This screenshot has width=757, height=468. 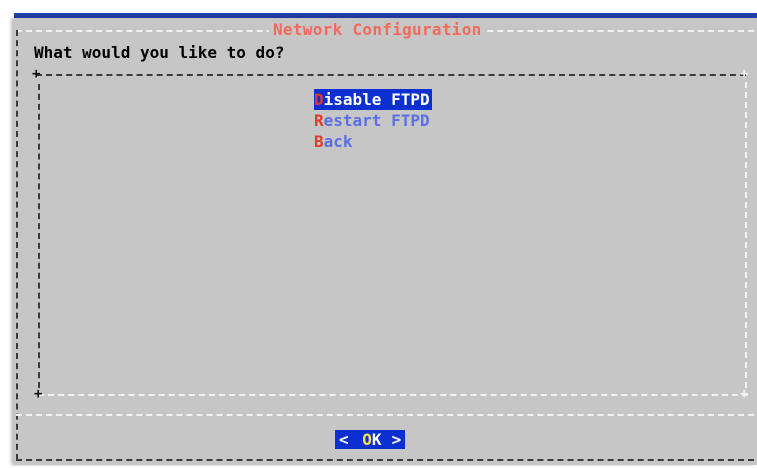 I want to click on menu-item-disable-ftpd: Disable FTPD, so click(x=373, y=99).